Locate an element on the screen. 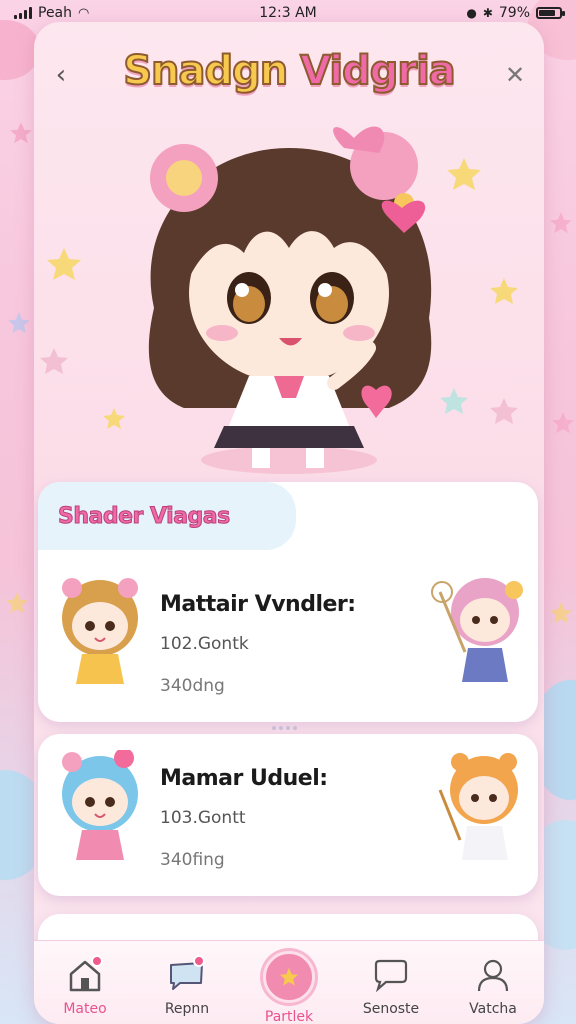 This screenshot has width=576, height=1024. item-name: Mamar Uduel: is located at coordinates (244, 778).